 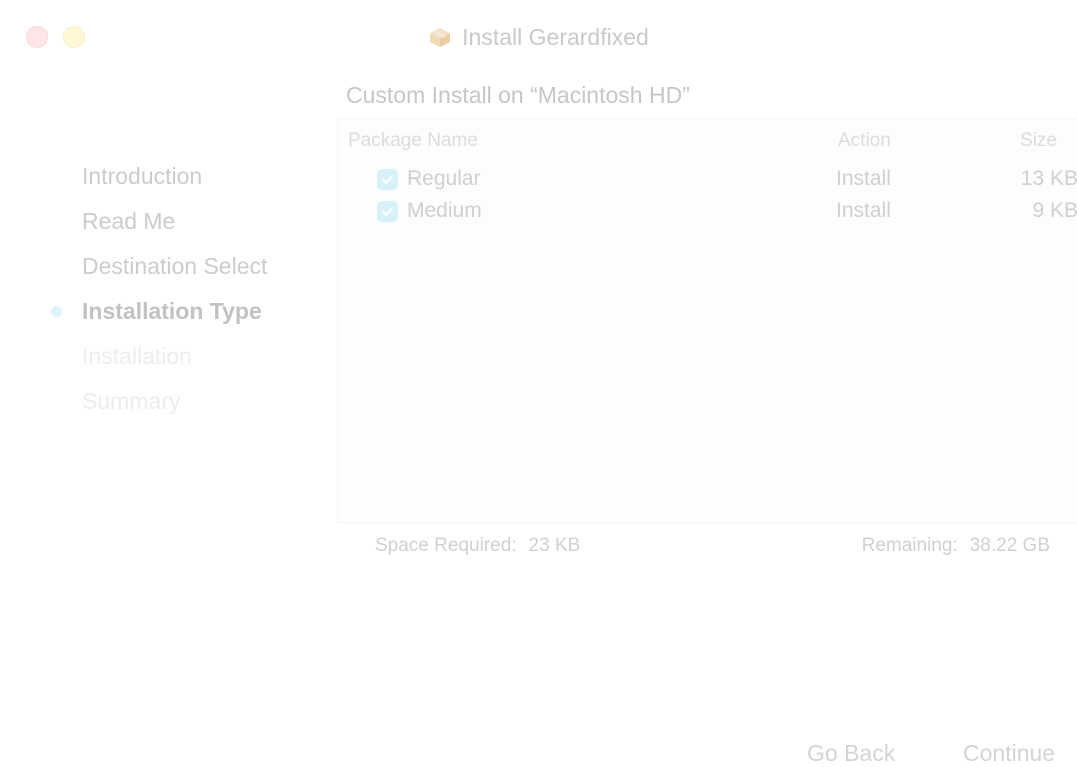 I want to click on page-title: Custom Install on “Macintosh HD”, so click(x=518, y=95).